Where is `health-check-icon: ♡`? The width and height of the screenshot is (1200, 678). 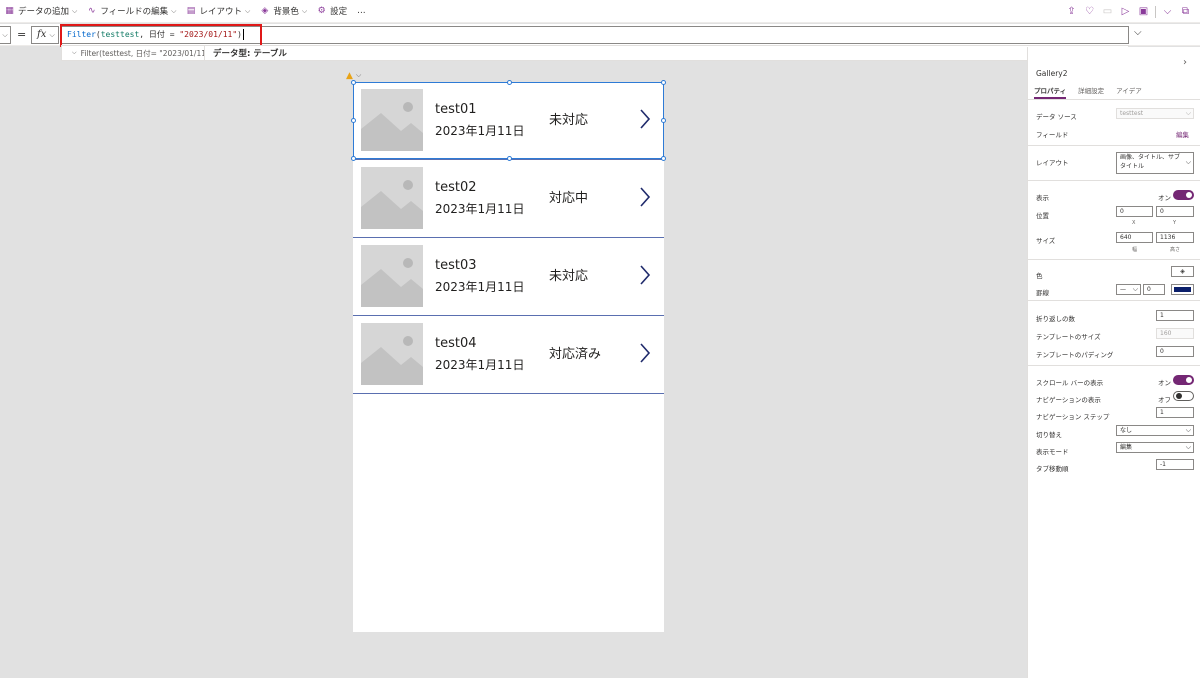
health-check-icon: ♡ is located at coordinates (1089, 11).